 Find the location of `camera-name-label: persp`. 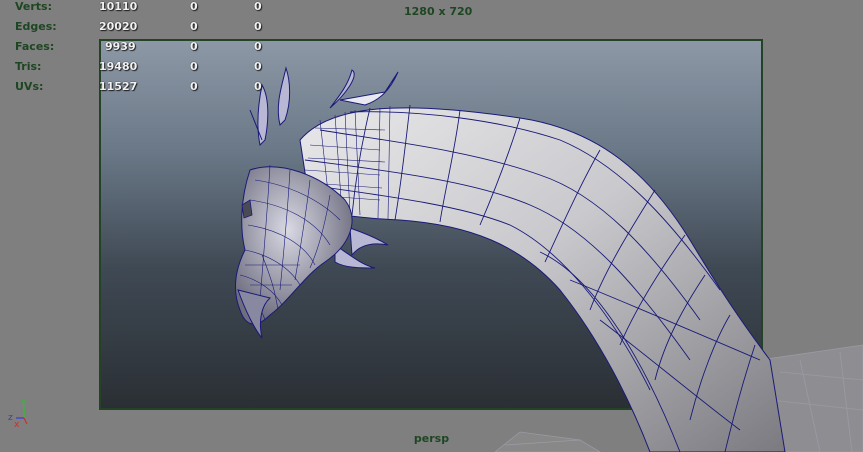

camera-name-label: persp is located at coordinates (431, 438).